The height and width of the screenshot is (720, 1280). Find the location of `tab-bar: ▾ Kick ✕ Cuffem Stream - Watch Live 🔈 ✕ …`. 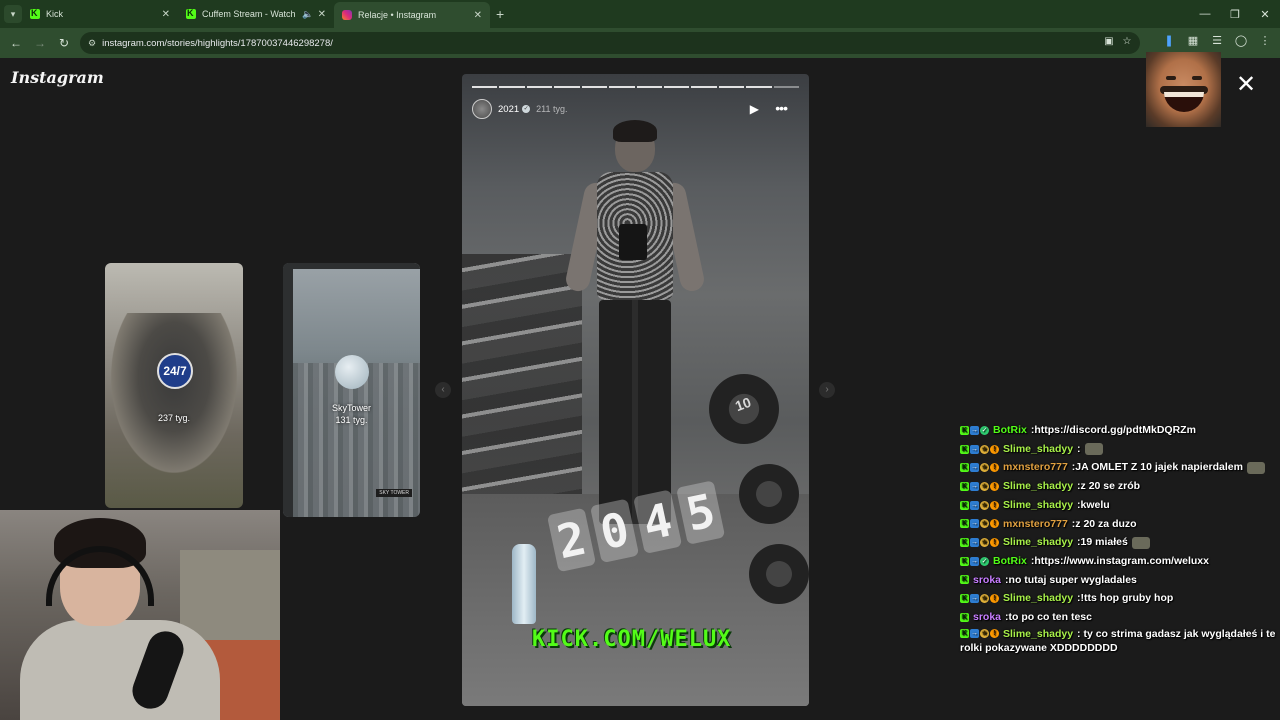

tab-bar: ▾ Kick ✕ Cuffem Stream - Watch Live 🔈 ✕ … is located at coordinates (640, 14).